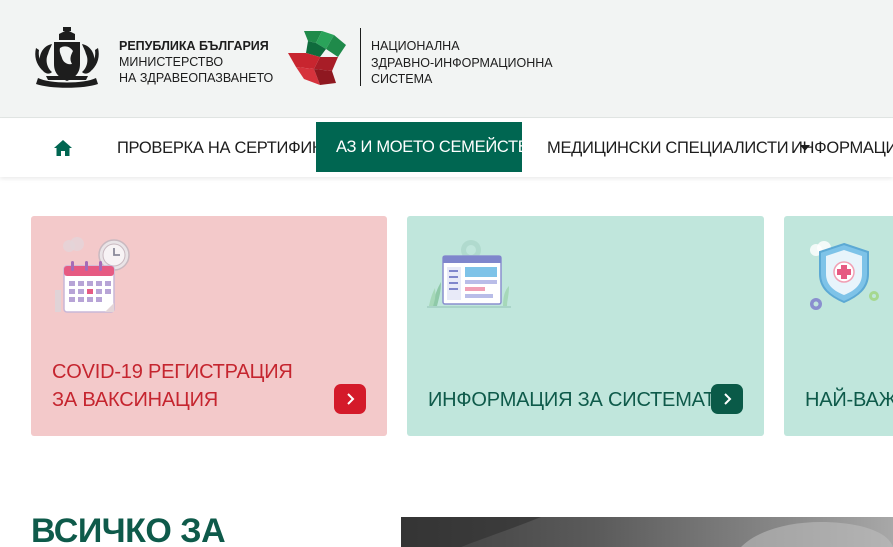 The image size is (893, 547). Describe the element at coordinates (469, 274) in the screenshot. I see `system-window-icon` at that location.